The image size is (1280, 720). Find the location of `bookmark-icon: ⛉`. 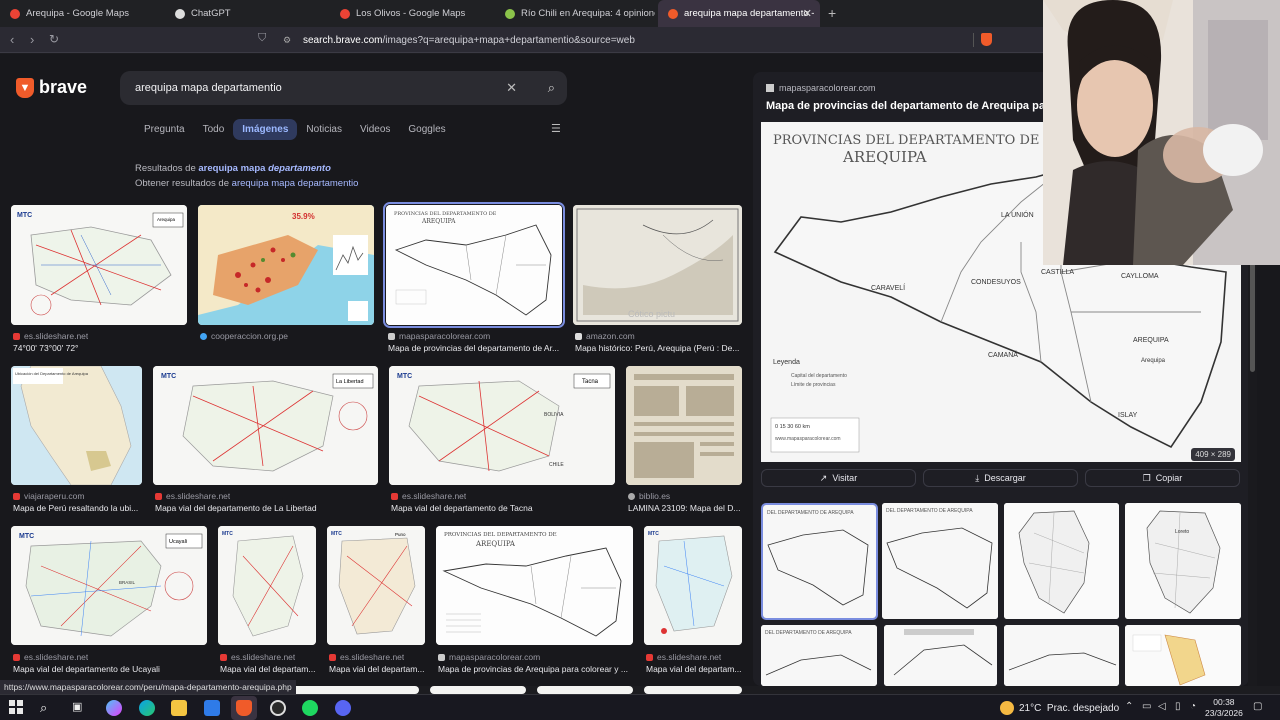

bookmark-icon: ⛉ is located at coordinates (262, 38).